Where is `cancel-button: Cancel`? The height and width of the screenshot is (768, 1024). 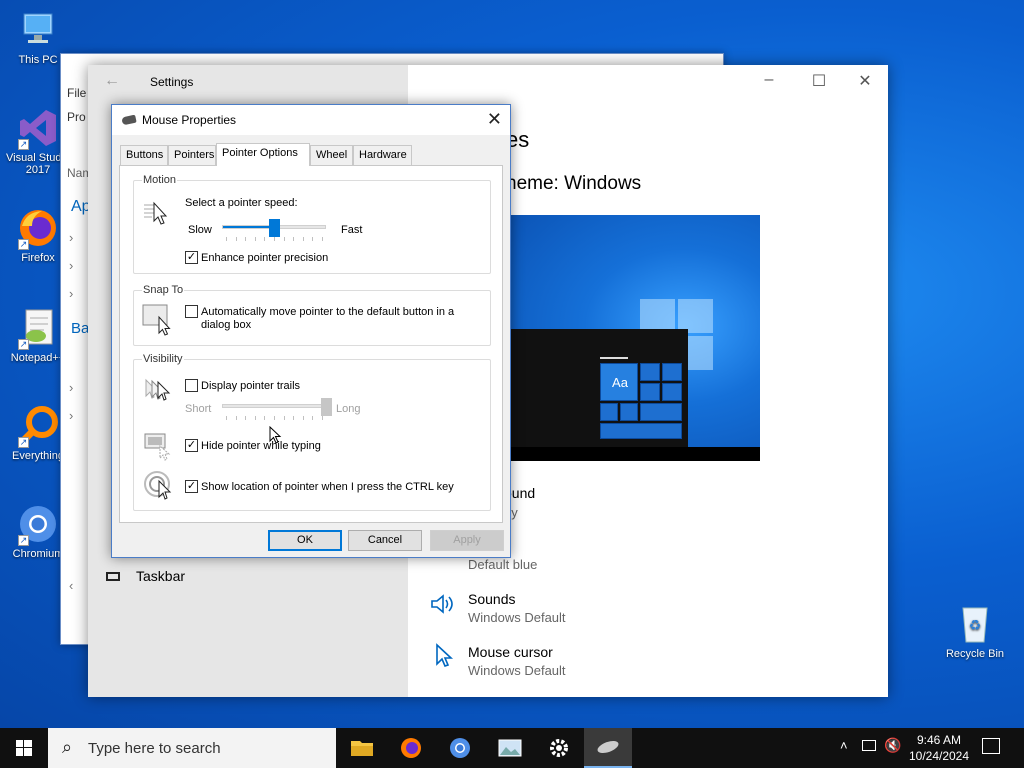
cancel-button: Cancel is located at coordinates (385, 540).